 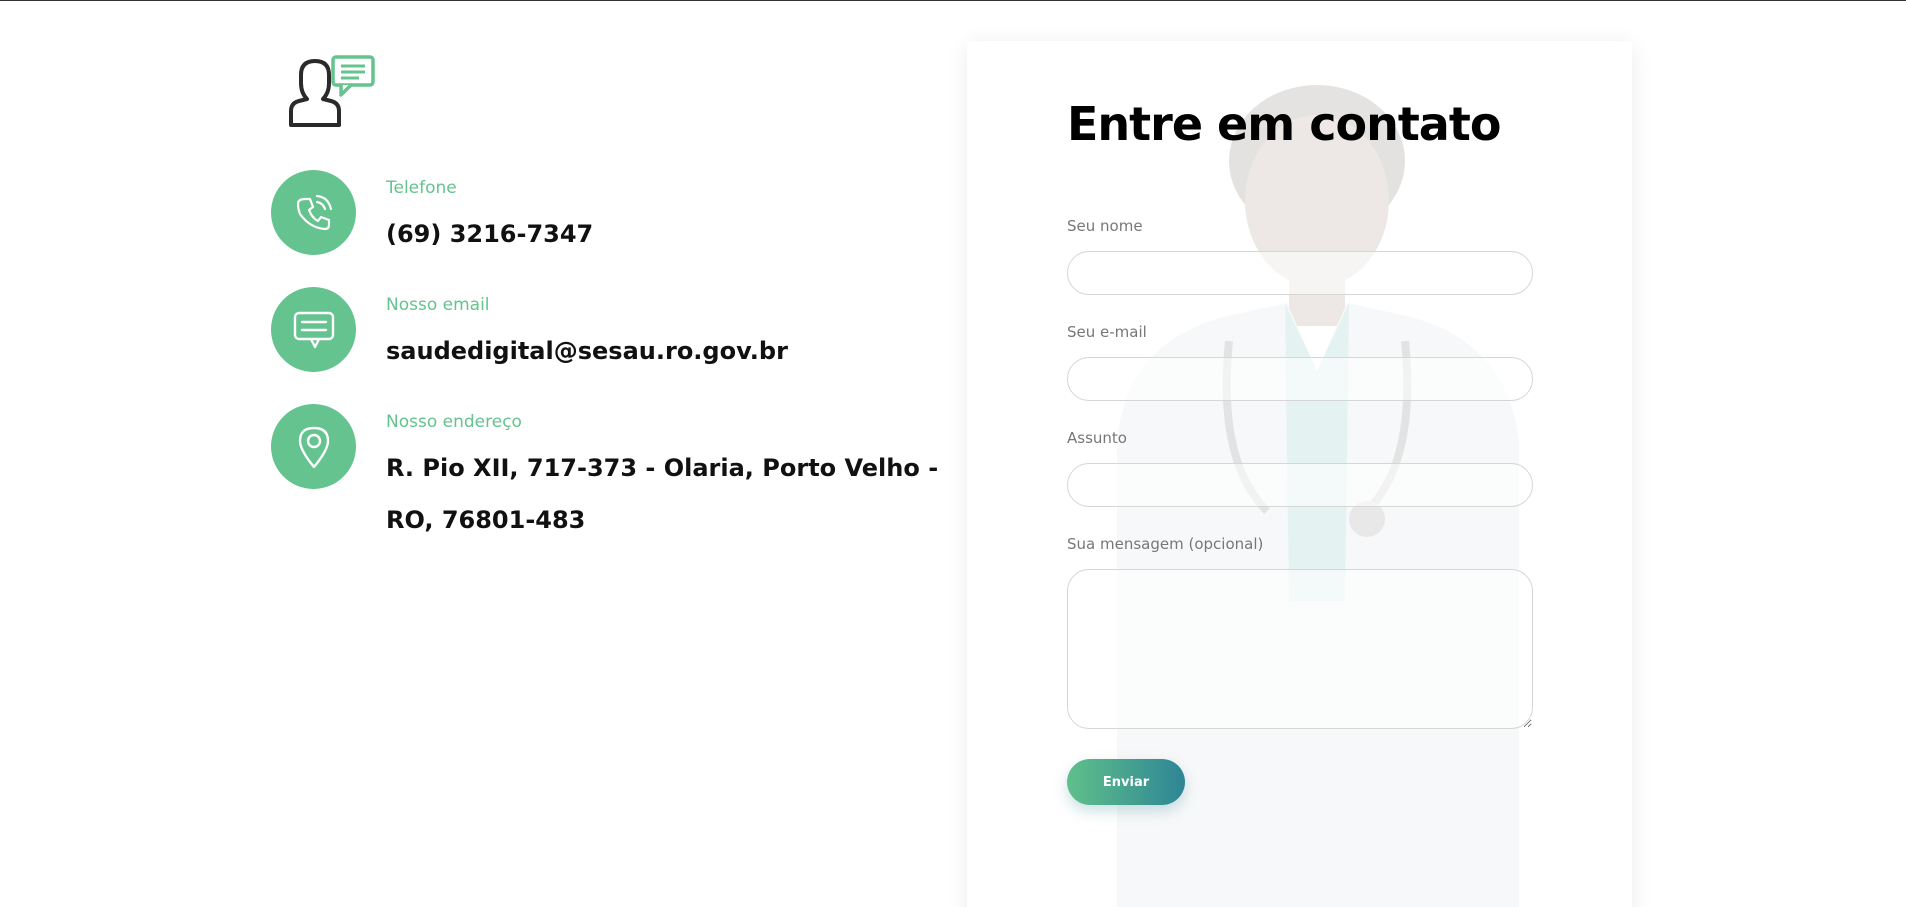 I want to click on send-button: Enviar, so click(x=1126, y=782).